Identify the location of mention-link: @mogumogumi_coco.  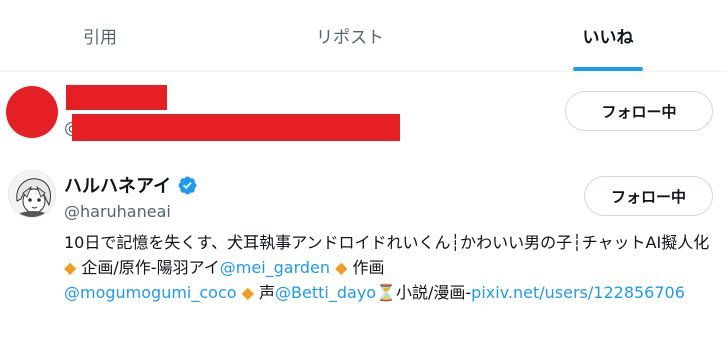
(150, 292).